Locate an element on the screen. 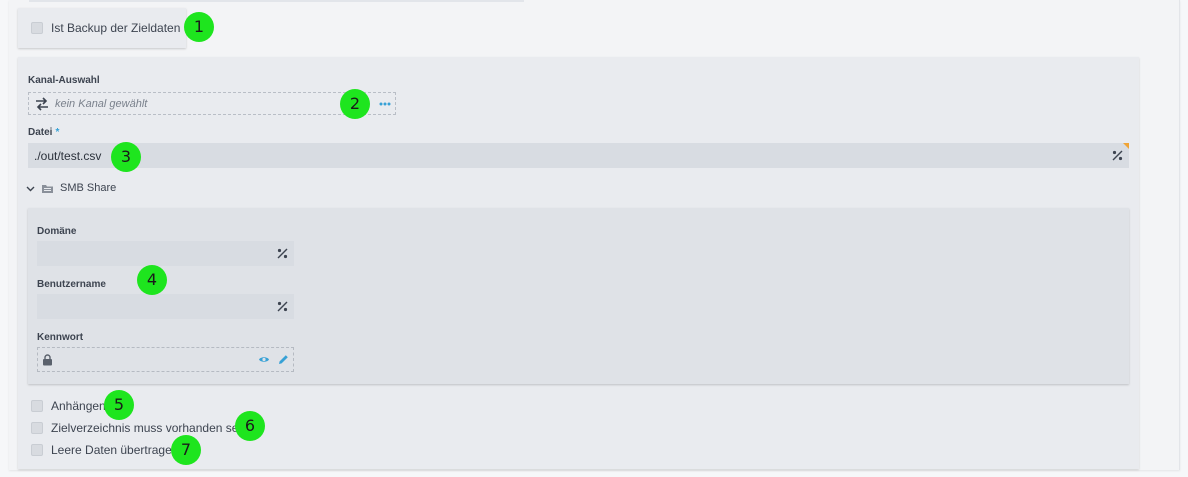  target-dir-checkbox-label: Zielverzeichnis muss vorhanden sein is located at coordinates (149, 428).